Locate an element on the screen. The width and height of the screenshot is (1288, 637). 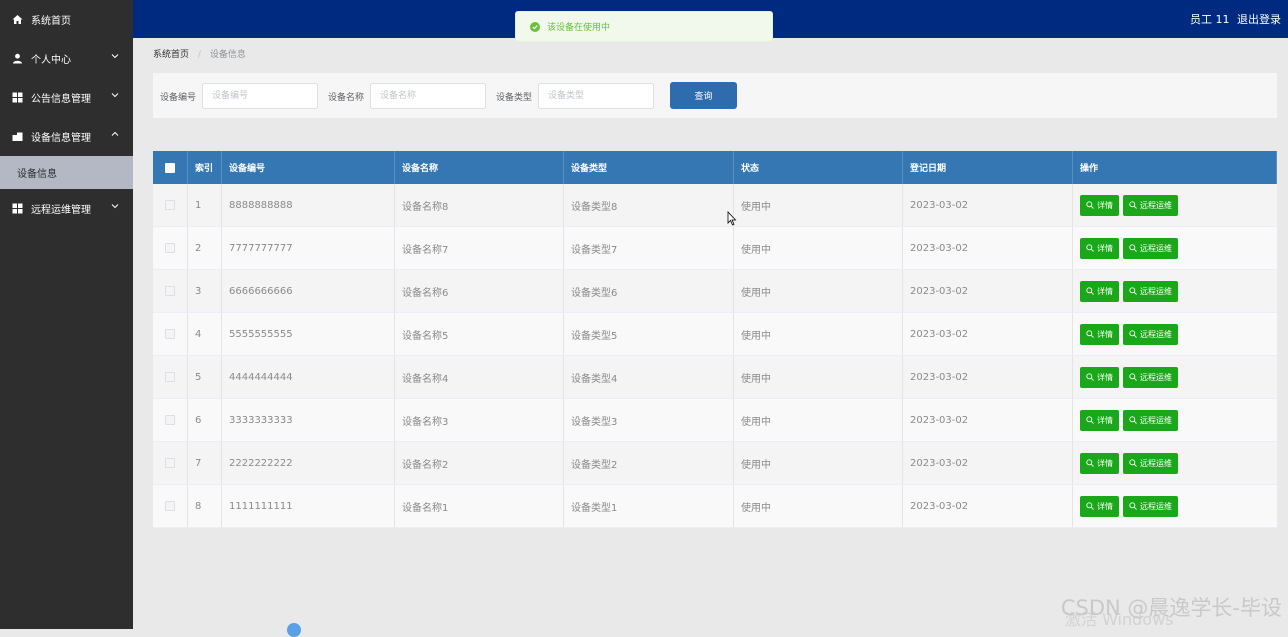
search-input-code is located at coordinates (260, 96).